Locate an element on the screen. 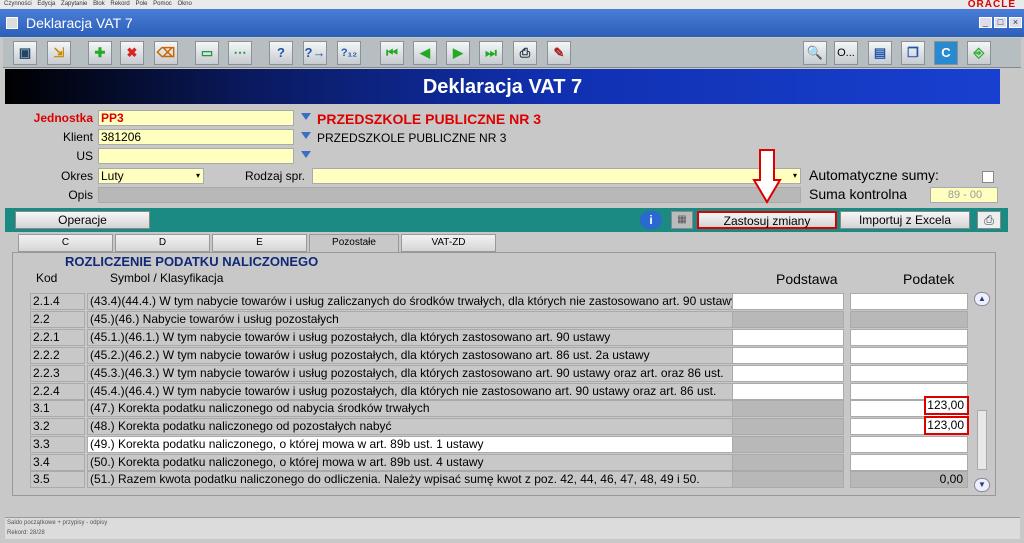 This screenshot has height=543, width=1024. okres-select: Luty ▾ is located at coordinates (151, 176).